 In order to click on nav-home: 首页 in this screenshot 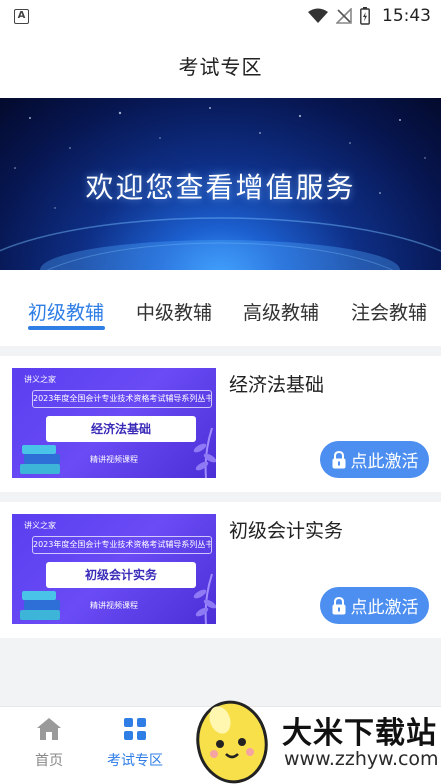, I will do `click(49, 743)`.